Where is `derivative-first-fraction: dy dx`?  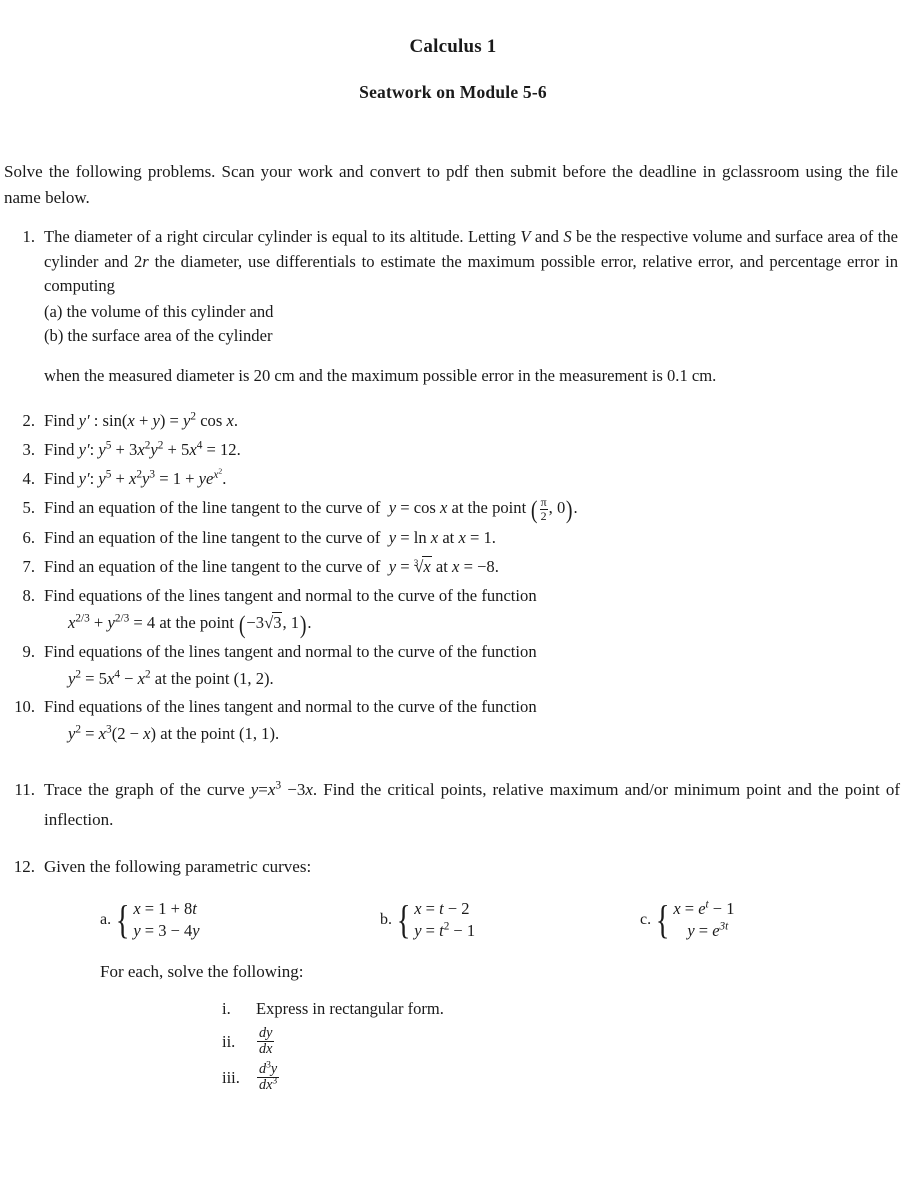 derivative-first-fraction: dy dx is located at coordinates (266, 1041).